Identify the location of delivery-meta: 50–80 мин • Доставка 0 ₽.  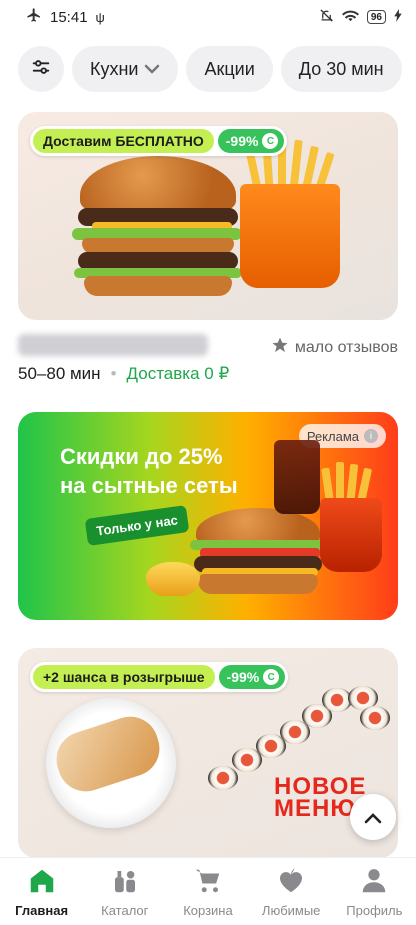
(123, 374).